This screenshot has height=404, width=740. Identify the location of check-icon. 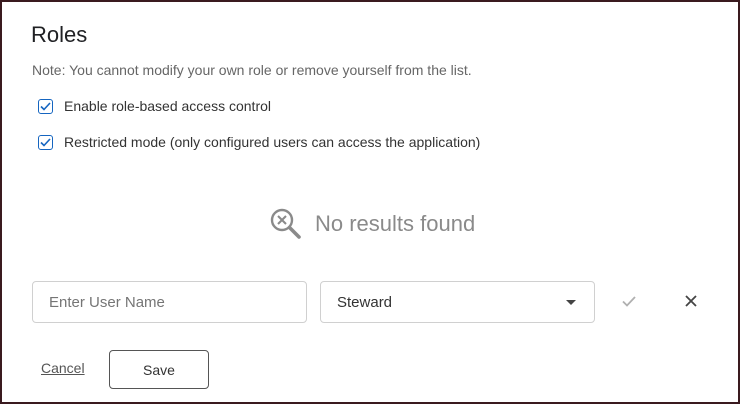
(629, 301).